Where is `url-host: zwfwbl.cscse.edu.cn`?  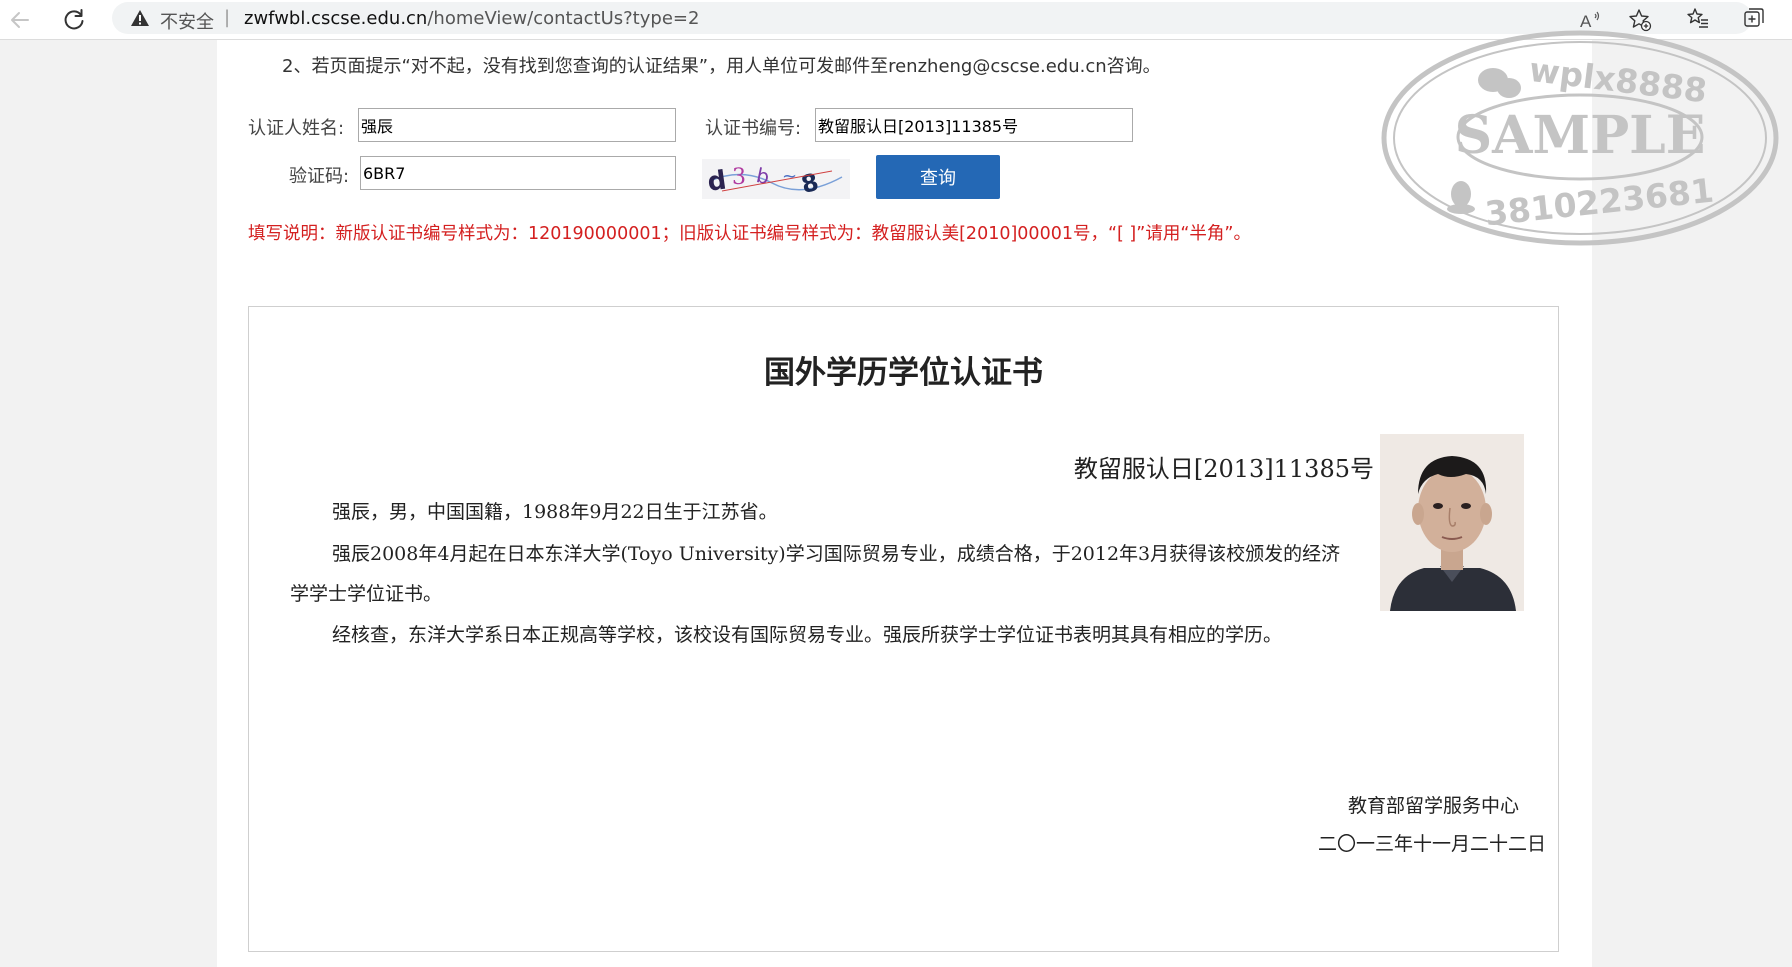 url-host: zwfwbl.cscse.edu.cn is located at coordinates (336, 18).